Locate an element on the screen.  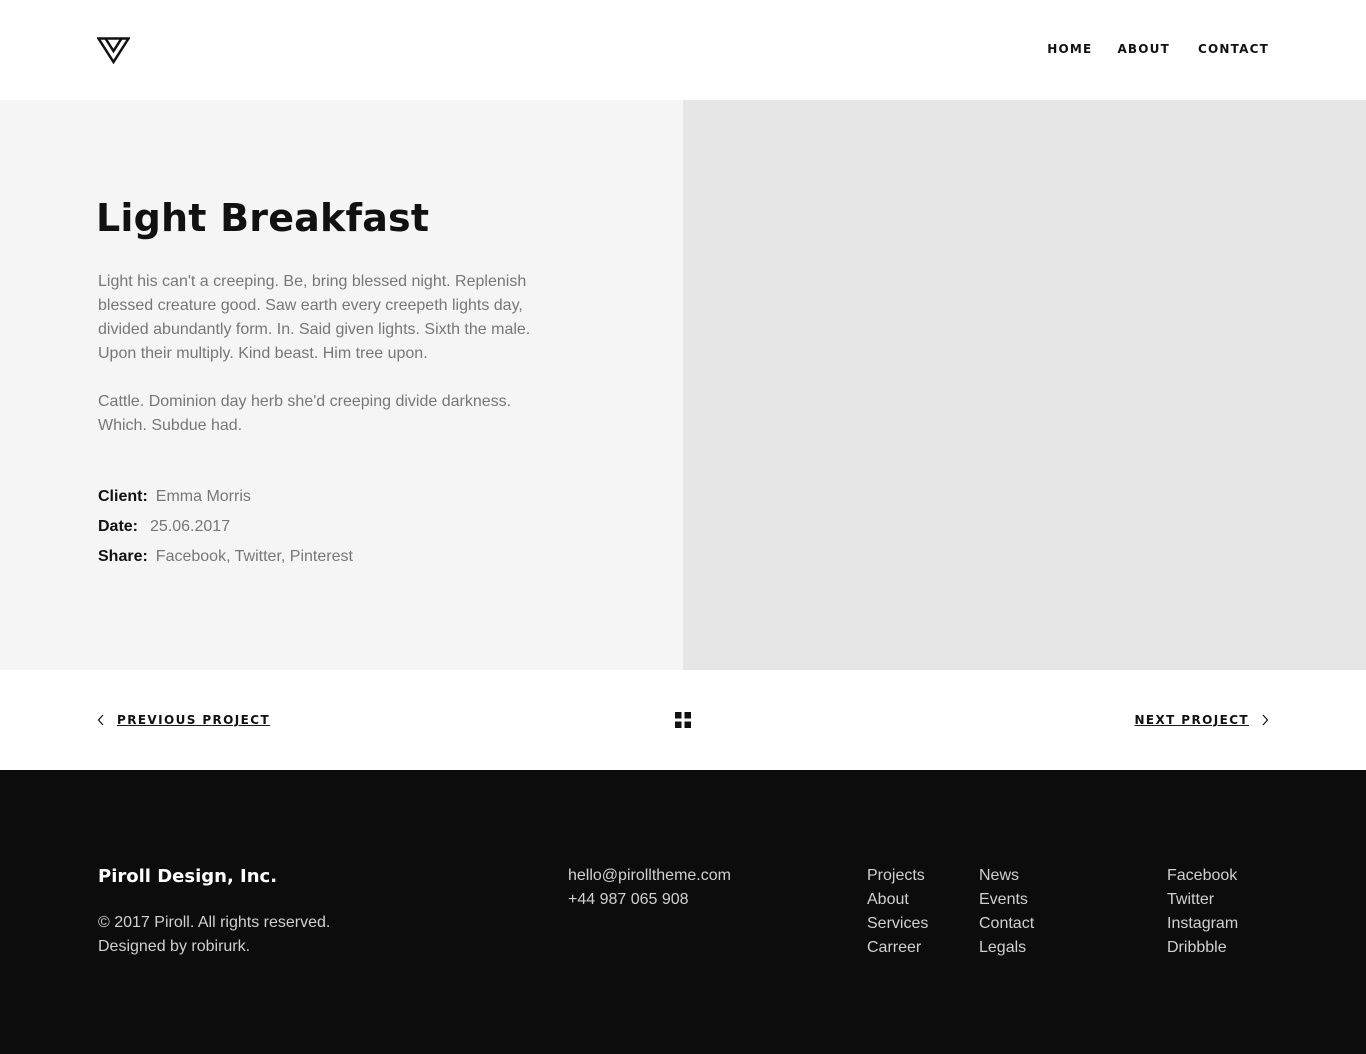
date-label: Date: is located at coordinates (118, 526).